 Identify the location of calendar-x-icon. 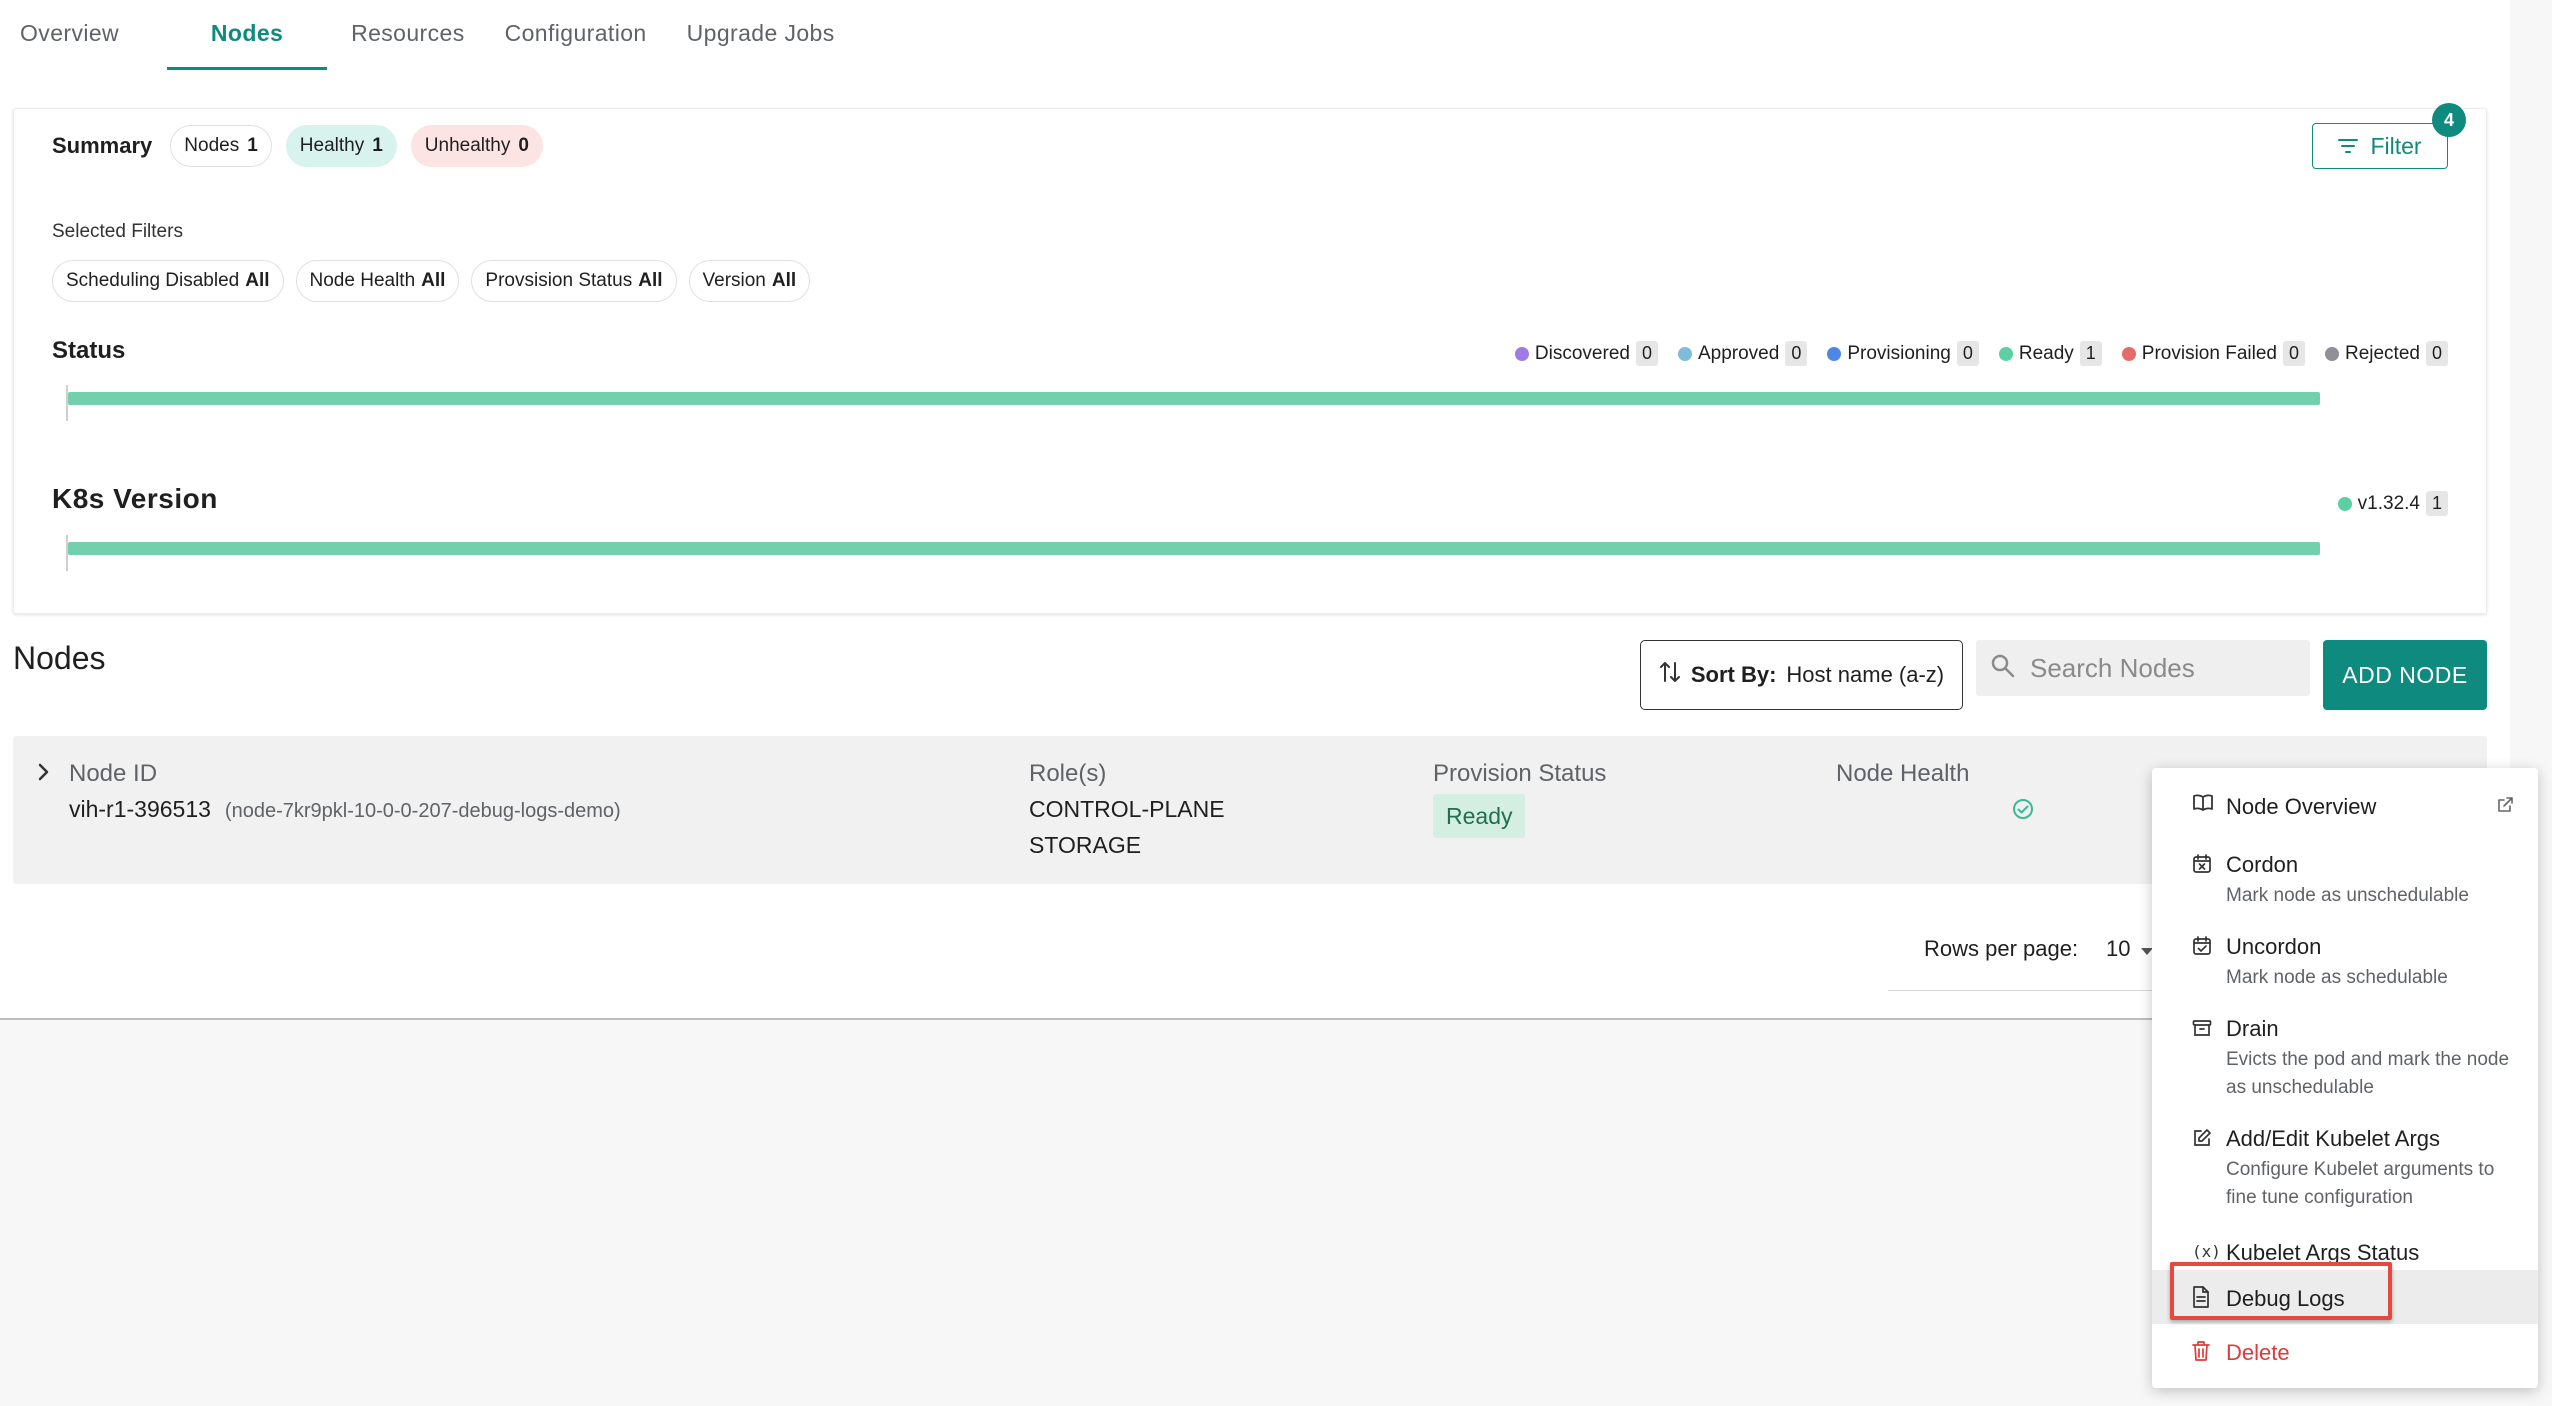
(2202, 866).